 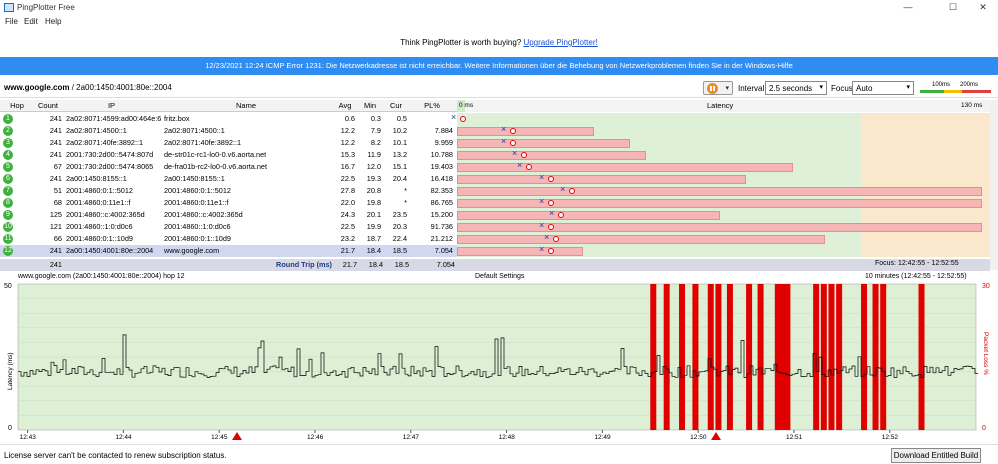 I want to click on menu-edit: Edit, so click(x=31, y=21).